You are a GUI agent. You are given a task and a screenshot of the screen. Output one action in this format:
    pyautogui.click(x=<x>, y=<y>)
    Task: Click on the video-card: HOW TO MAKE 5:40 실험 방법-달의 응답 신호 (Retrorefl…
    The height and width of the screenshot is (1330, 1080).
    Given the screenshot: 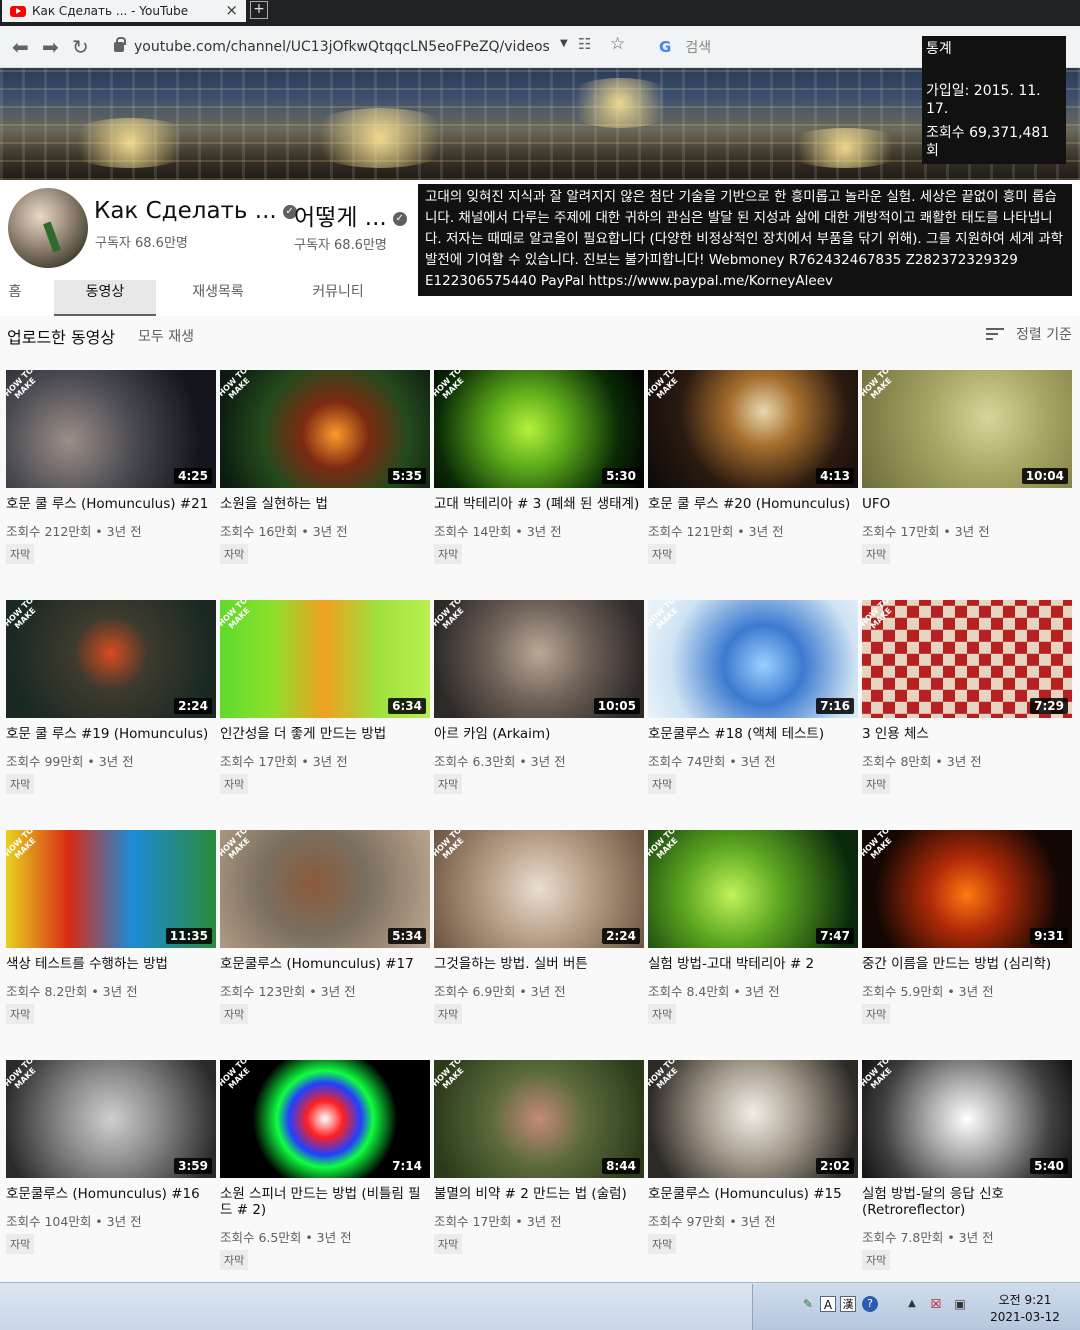 What is the action you would take?
    pyautogui.click(x=967, y=1165)
    